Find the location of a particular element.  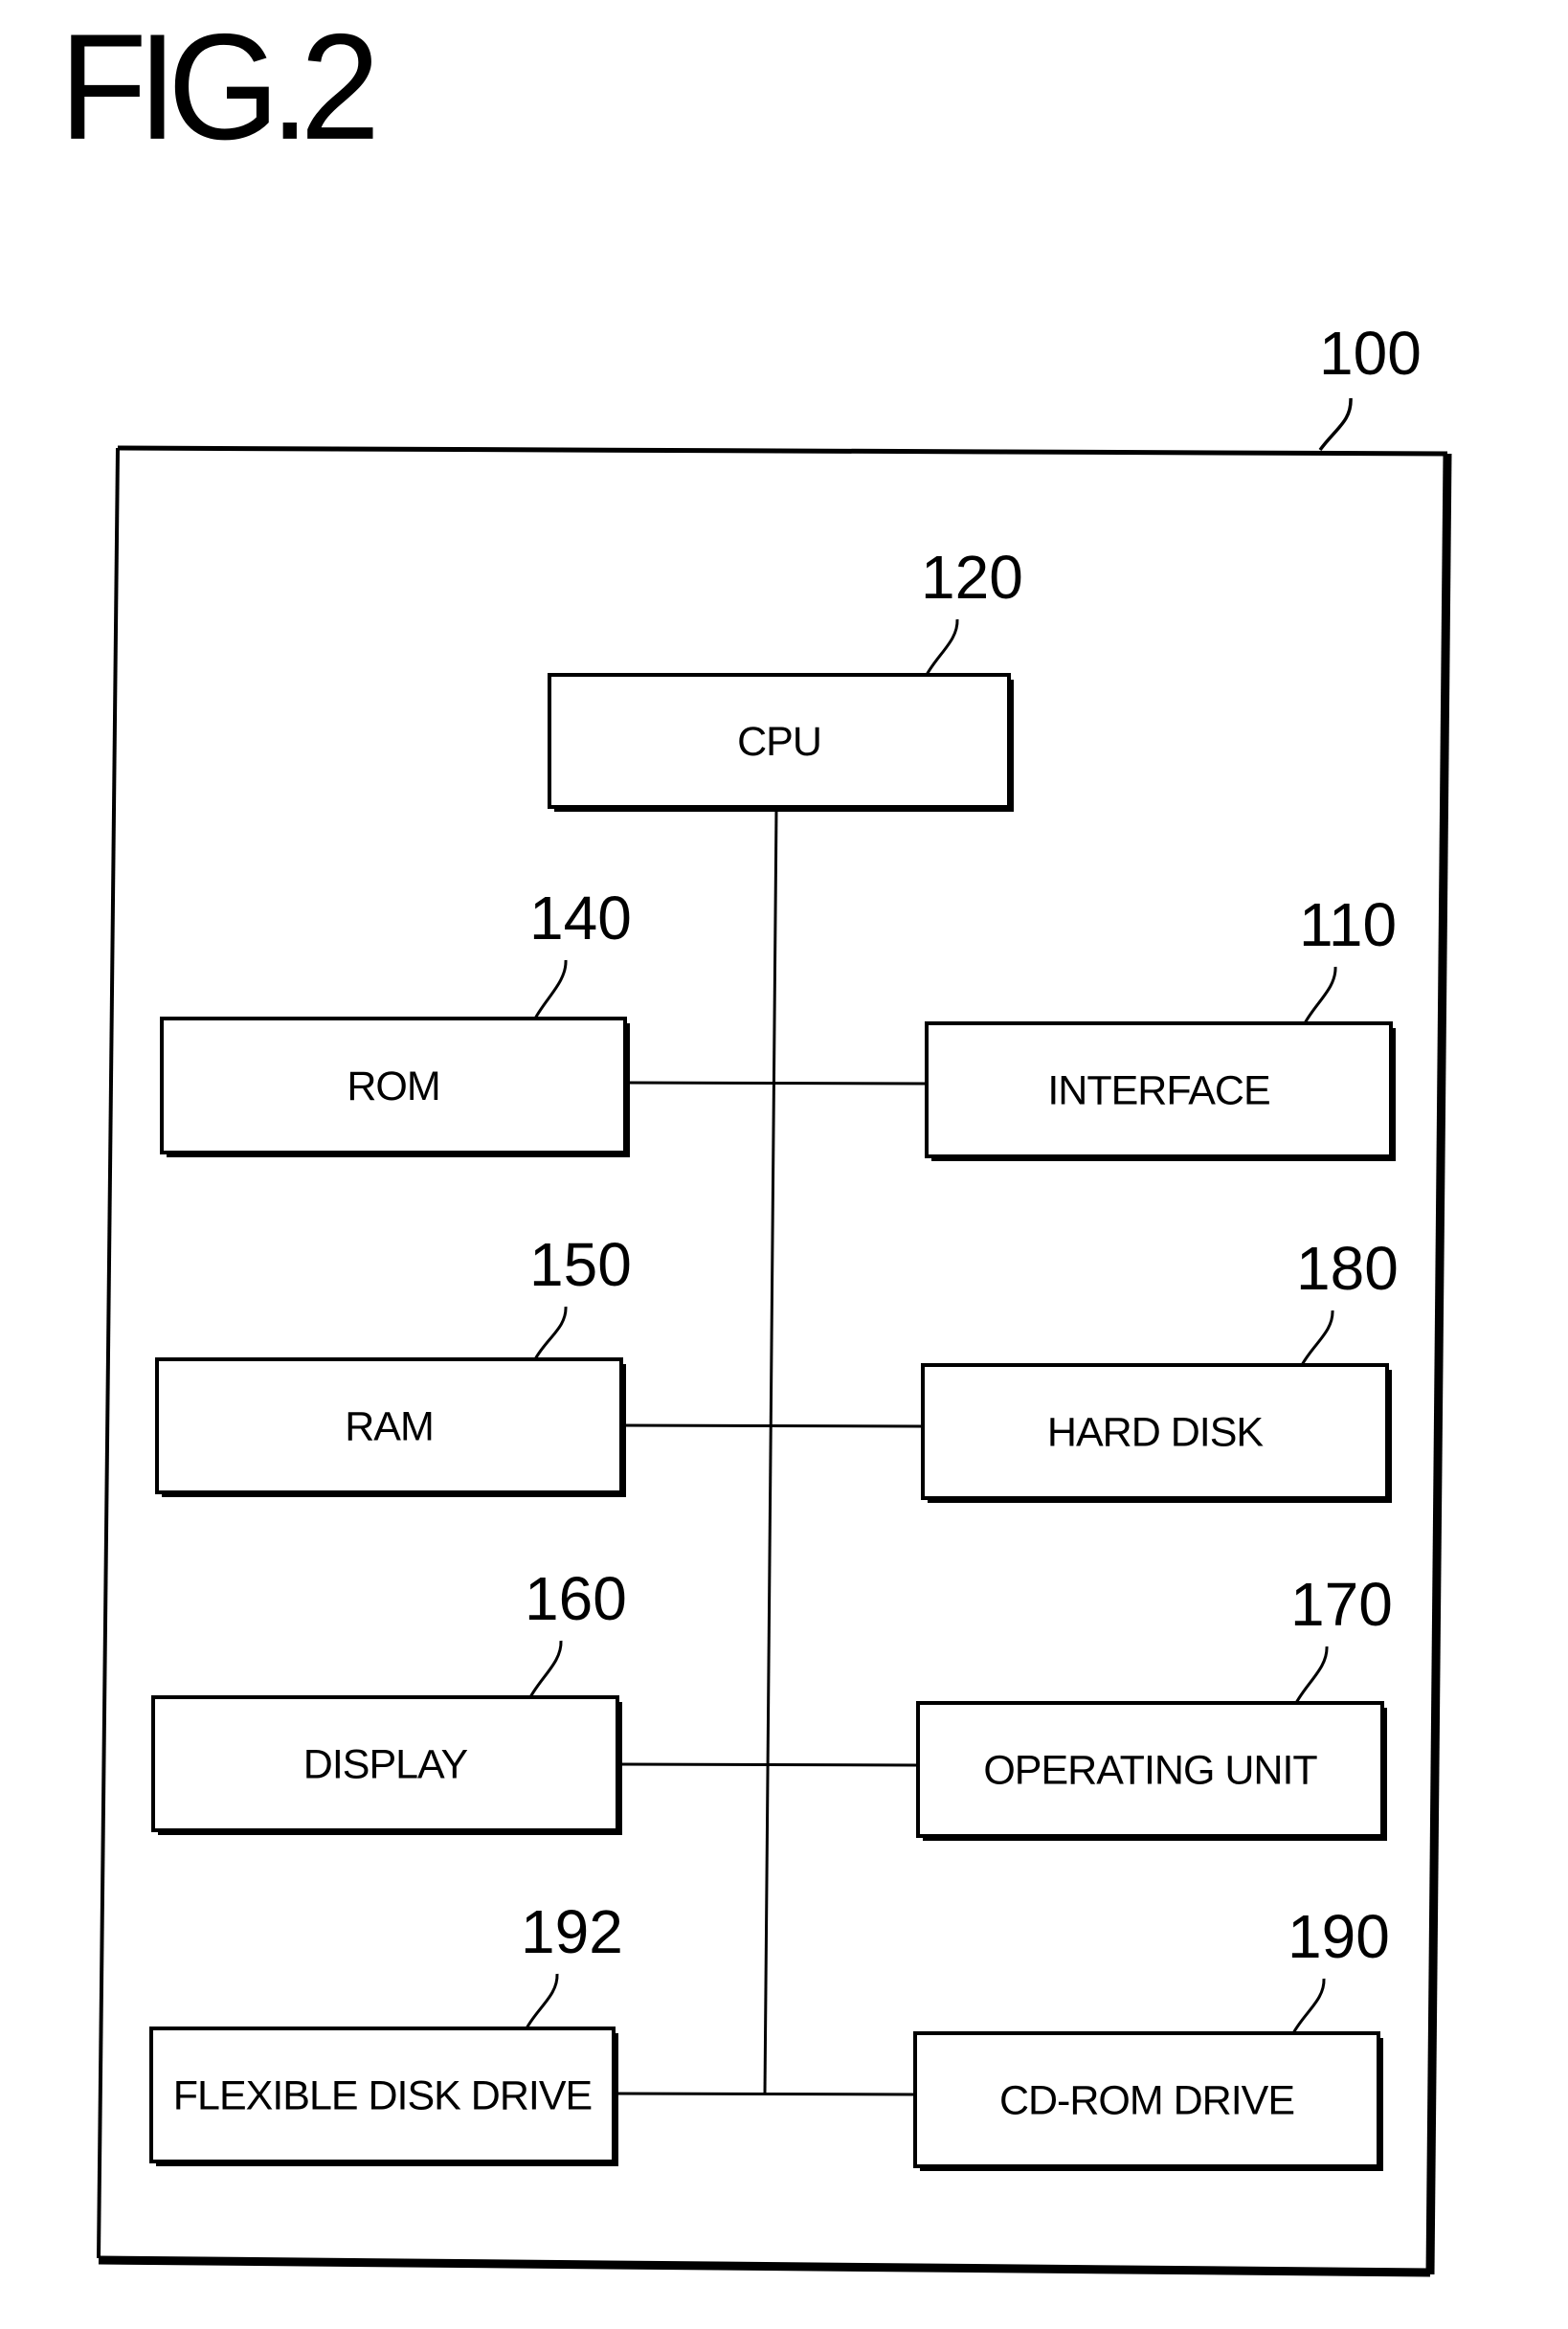

block-ram: RAM 150 is located at coordinates (394, 1363).